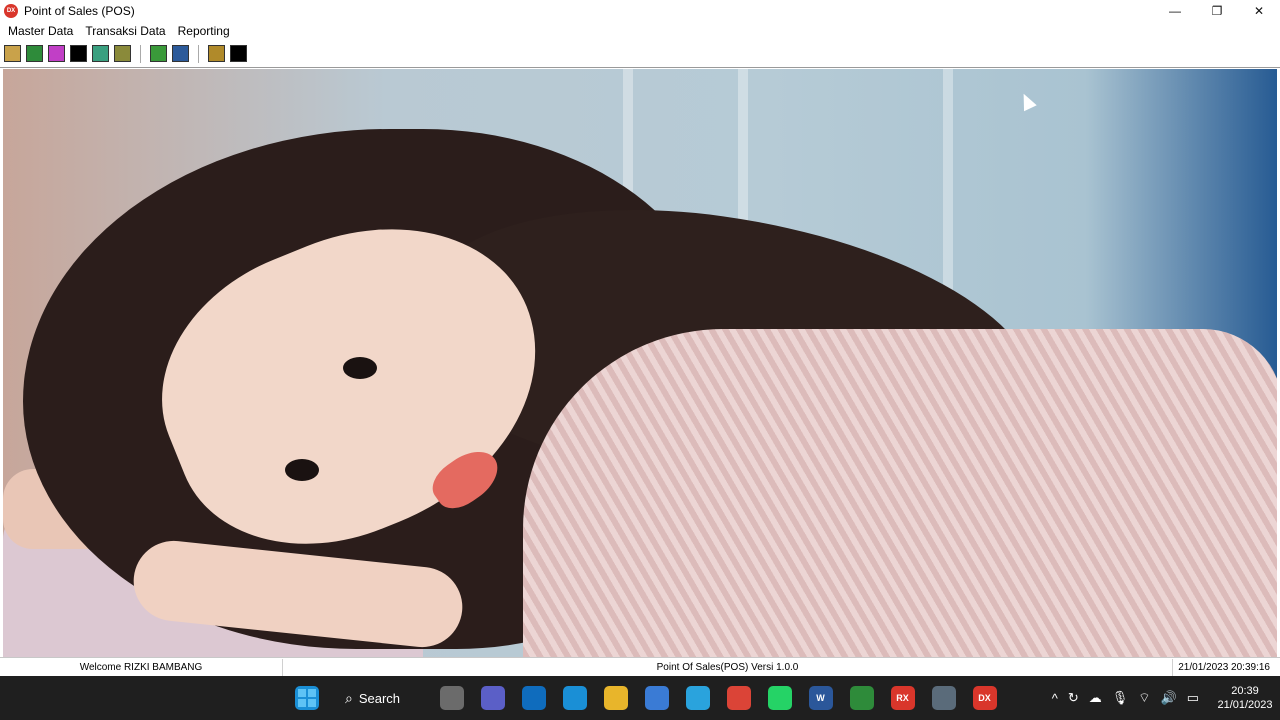 The width and height of the screenshot is (1280, 720). What do you see at coordinates (640, 30) in the screenshot?
I see `menu-bar: Master Data Transaksi Data Reporting` at bounding box center [640, 30].